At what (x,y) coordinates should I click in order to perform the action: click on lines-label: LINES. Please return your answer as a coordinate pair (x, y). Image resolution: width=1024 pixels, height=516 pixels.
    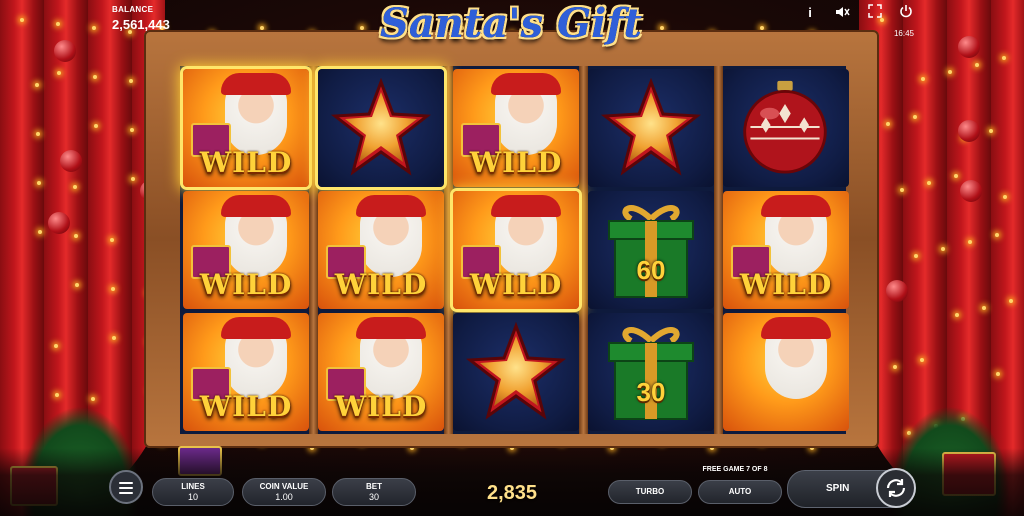
    Looking at the image, I should click on (193, 486).